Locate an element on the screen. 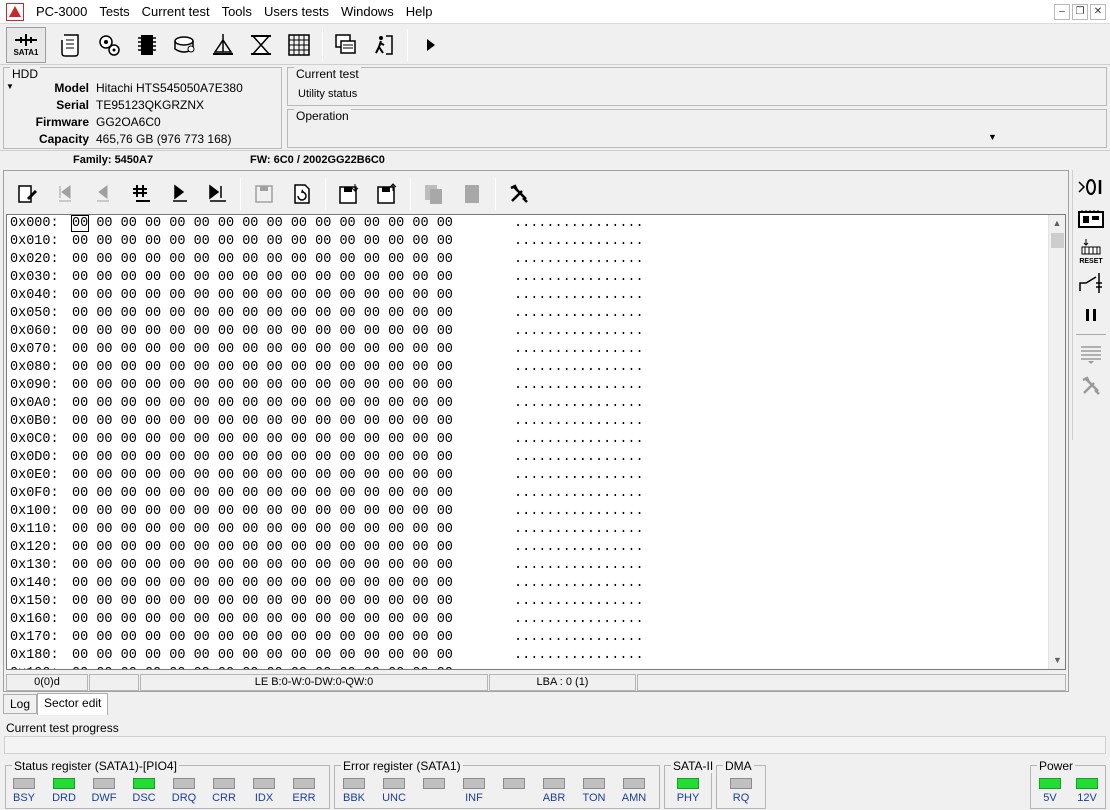 The width and height of the screenshot is (1110, 810). scroll-thumb is located at coordinates (1057, 240).